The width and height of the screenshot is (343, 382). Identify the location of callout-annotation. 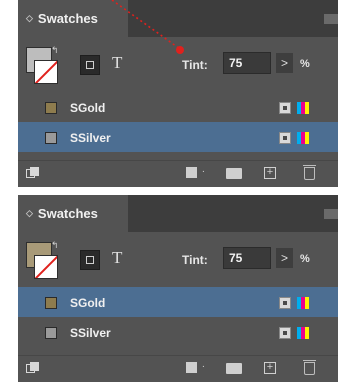
(147, 27).